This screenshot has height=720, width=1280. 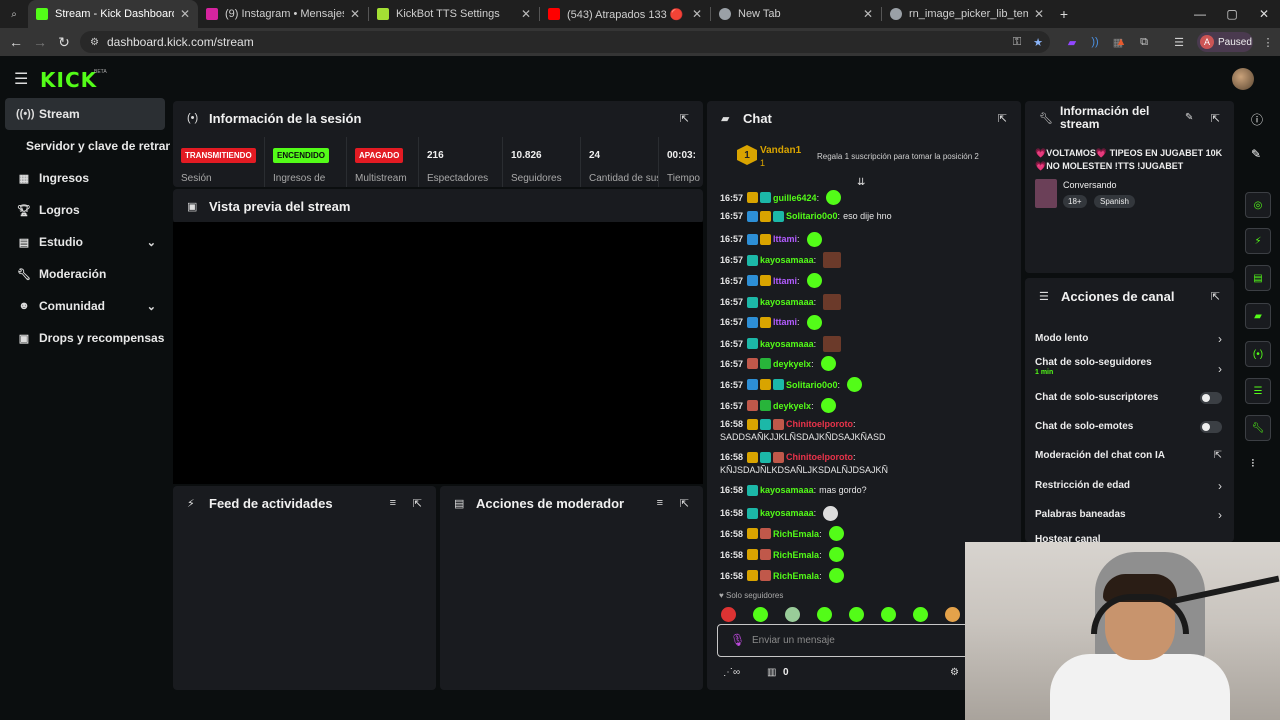 I want to click on tab-youtube: (543) Atrapados 133 🔴 | Cap ✕, so click(x=625, y=14).